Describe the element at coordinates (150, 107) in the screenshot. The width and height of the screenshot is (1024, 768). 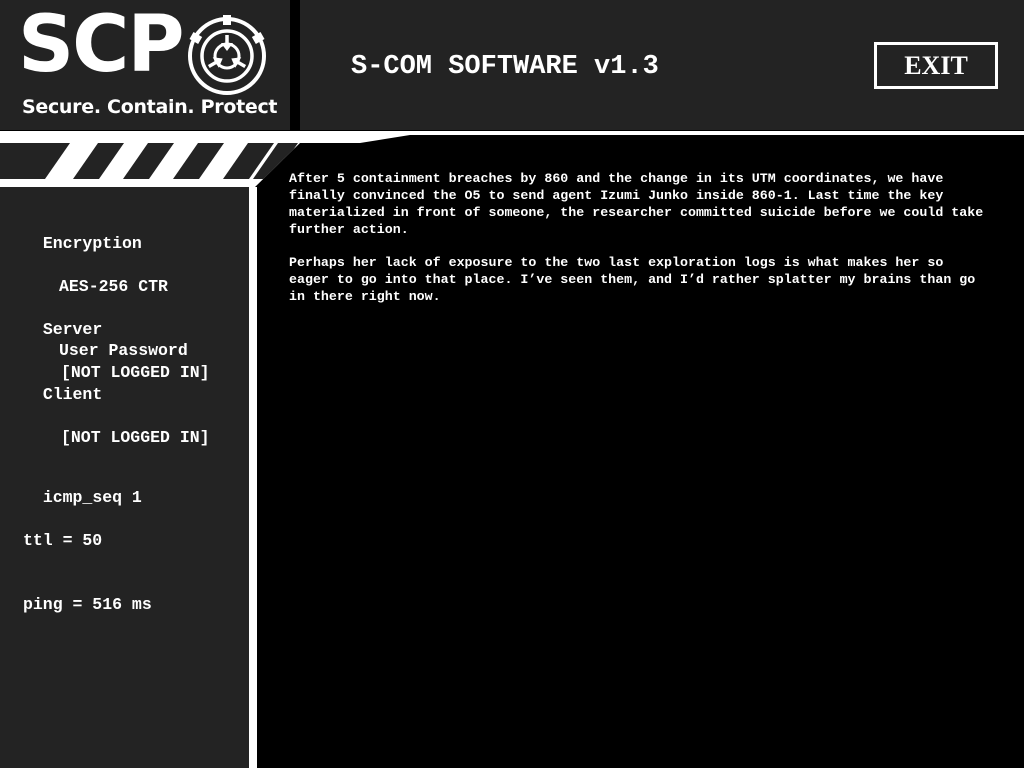
I see `scp-tagline: Secure. Contain. Protect` at that location.